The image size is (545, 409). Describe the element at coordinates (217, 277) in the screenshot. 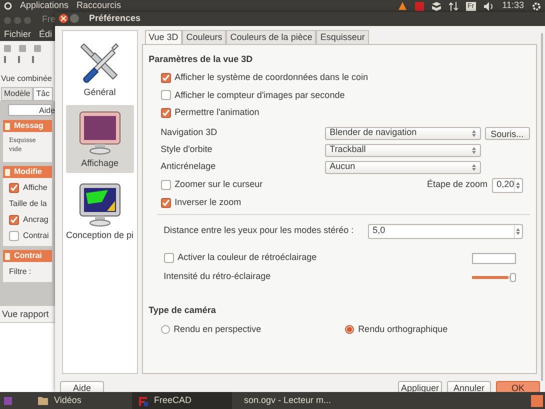

I see `field-label: Intensité du rétro-éclairage` at that location.